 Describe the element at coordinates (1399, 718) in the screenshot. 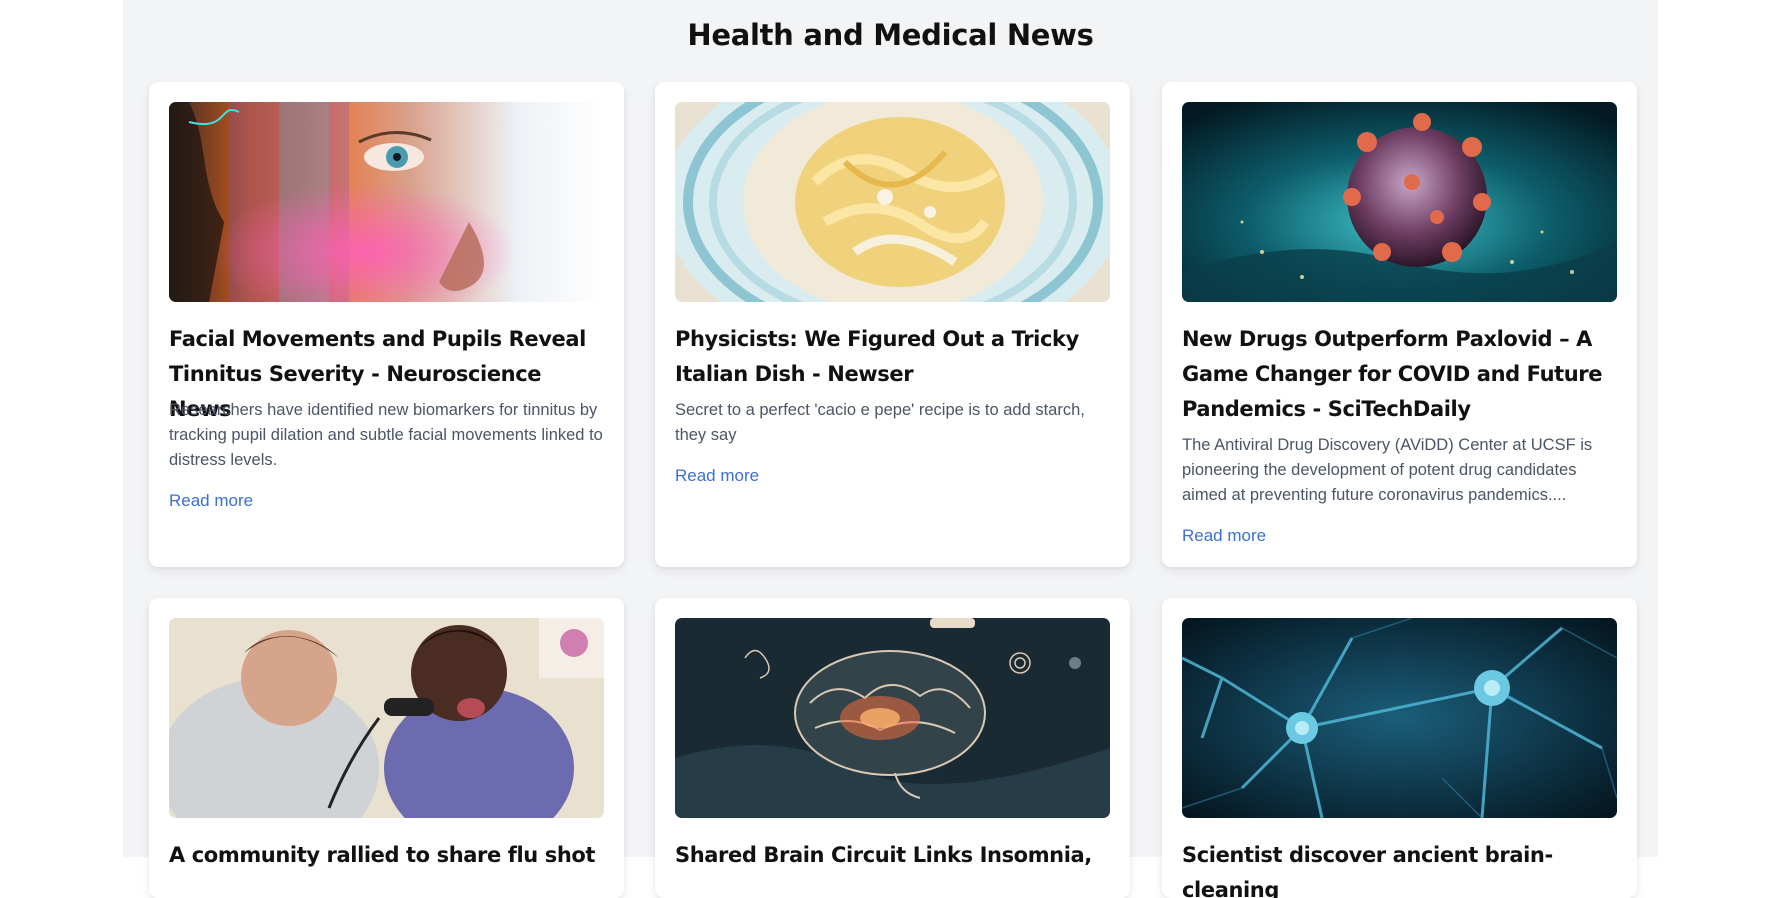

I see `neurons-image` at that location.